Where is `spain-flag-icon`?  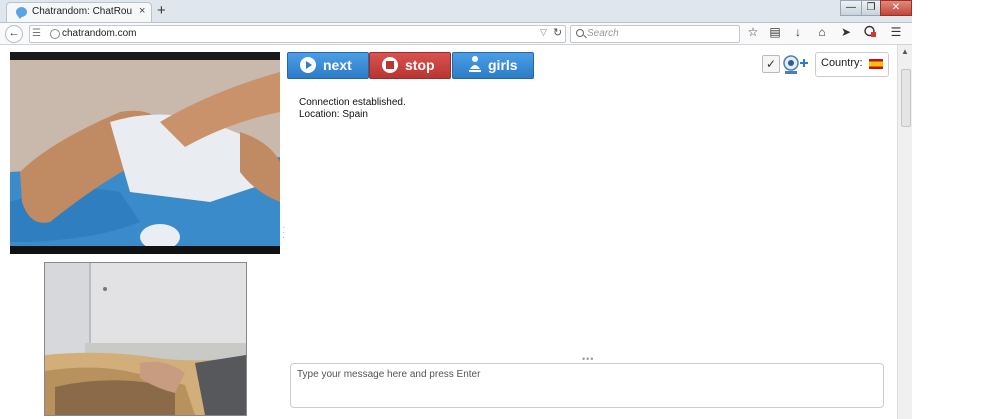 spain-flag-icon is located at coordinates (876, 64).